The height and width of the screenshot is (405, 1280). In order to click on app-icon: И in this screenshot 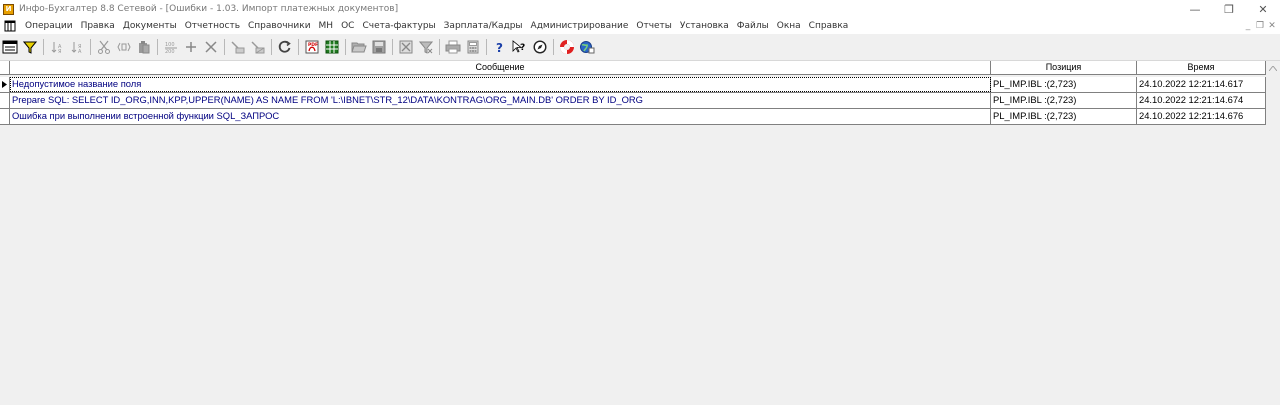, I will do `click(8, 9)`.